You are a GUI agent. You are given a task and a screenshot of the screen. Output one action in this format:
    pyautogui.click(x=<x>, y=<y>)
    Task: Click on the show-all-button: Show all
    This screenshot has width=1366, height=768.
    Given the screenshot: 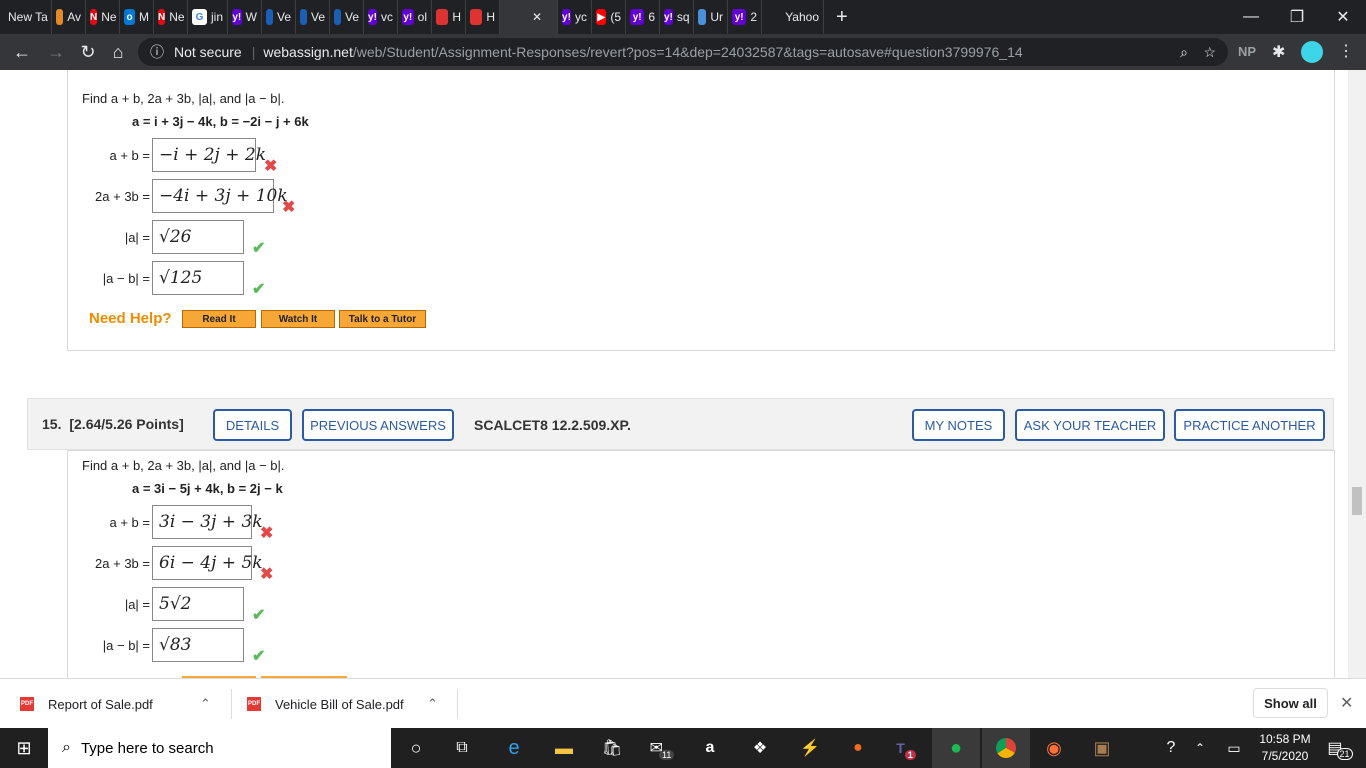 What is the action you would take?
    pyautogui.click(x=1290, y=703)
    